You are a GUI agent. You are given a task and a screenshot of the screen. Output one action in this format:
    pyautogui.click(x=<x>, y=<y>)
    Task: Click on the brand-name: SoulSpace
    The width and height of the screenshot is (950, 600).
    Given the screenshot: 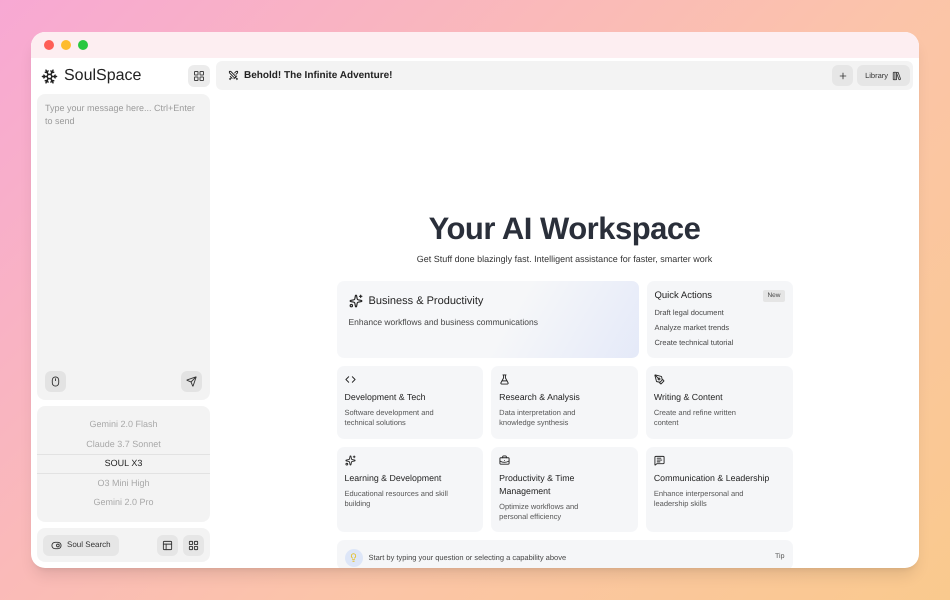 What is the action you would take?
    pyautogui.click(x=103, y=76)
    